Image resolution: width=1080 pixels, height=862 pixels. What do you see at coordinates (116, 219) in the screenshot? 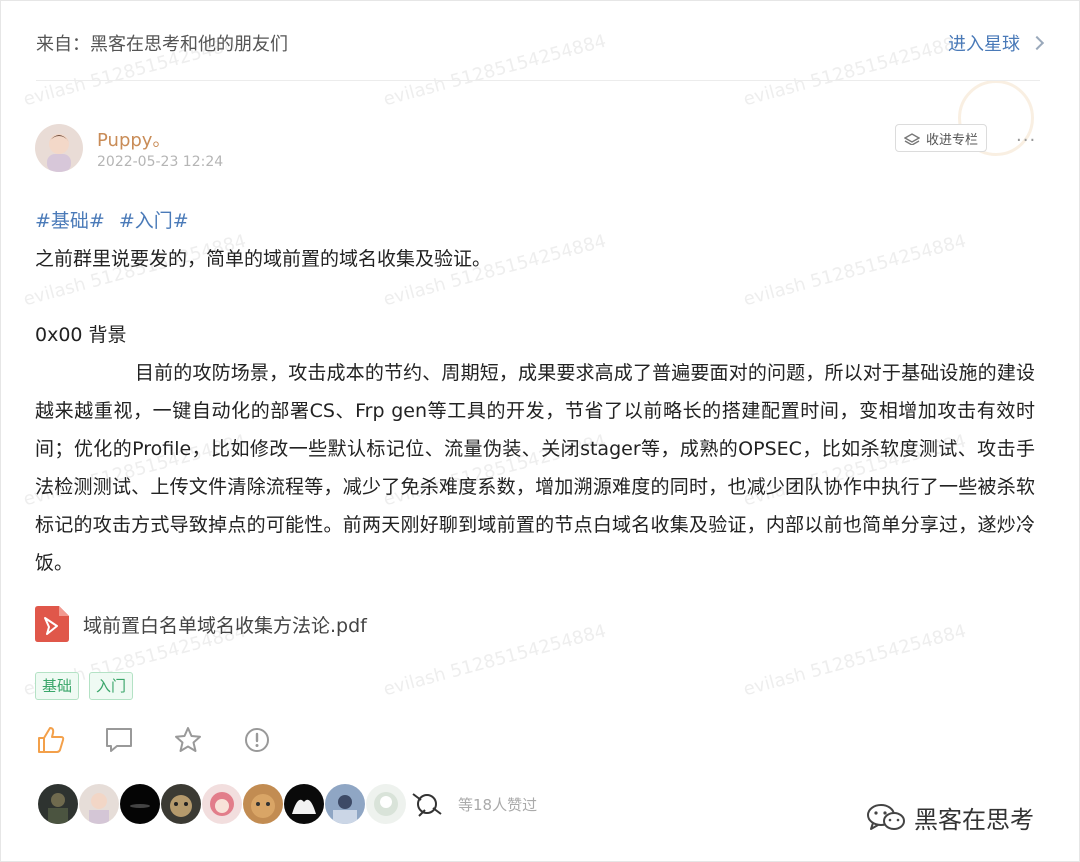
I see `topic-tags: #基础# #入门#` at bounding box center [116, 219].